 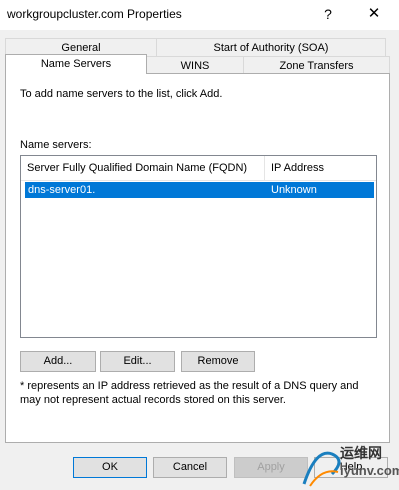 I want to click on tab-zone-transfers: Zone Transfers, so click(x=316, y=65).